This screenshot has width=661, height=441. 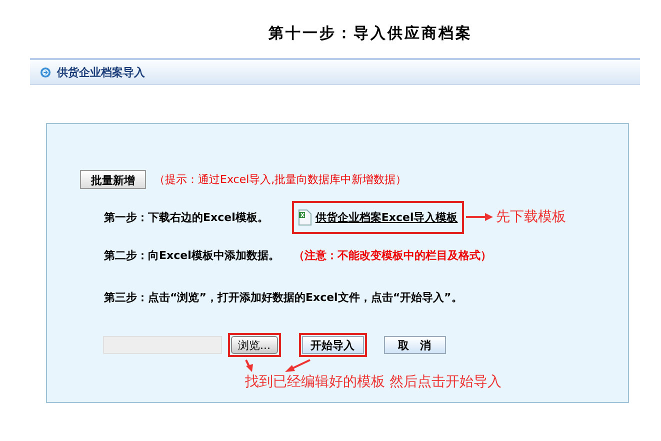 I want to click on page-title: 第十一步：导入供应商档案, so click(x=371, y=34).